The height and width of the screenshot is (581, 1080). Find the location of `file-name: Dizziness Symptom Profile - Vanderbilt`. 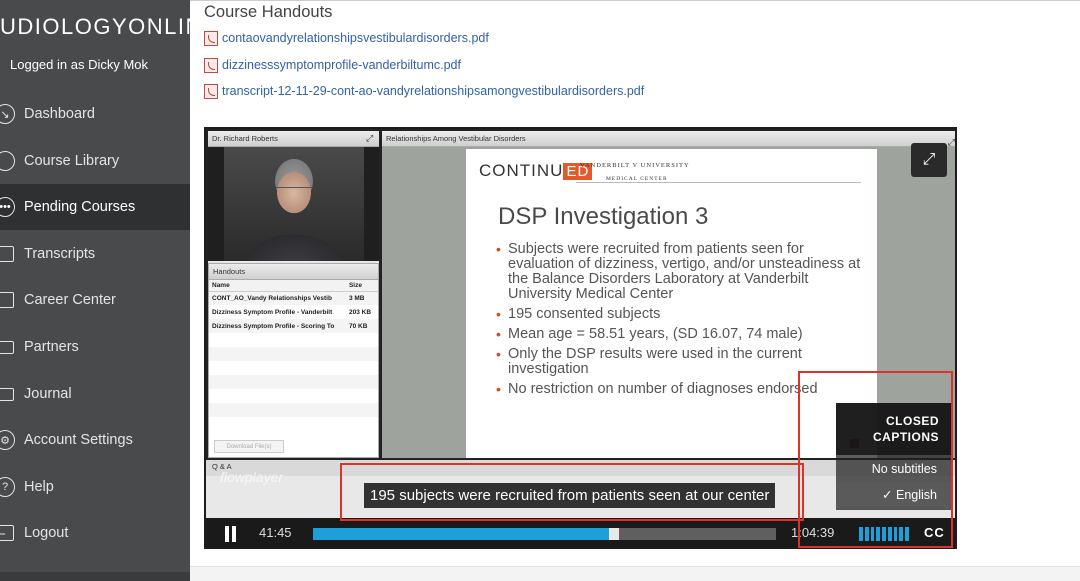

file-name: Dizziness Symptom Profile - Vanderbilt is located at coordinates (272, 312).